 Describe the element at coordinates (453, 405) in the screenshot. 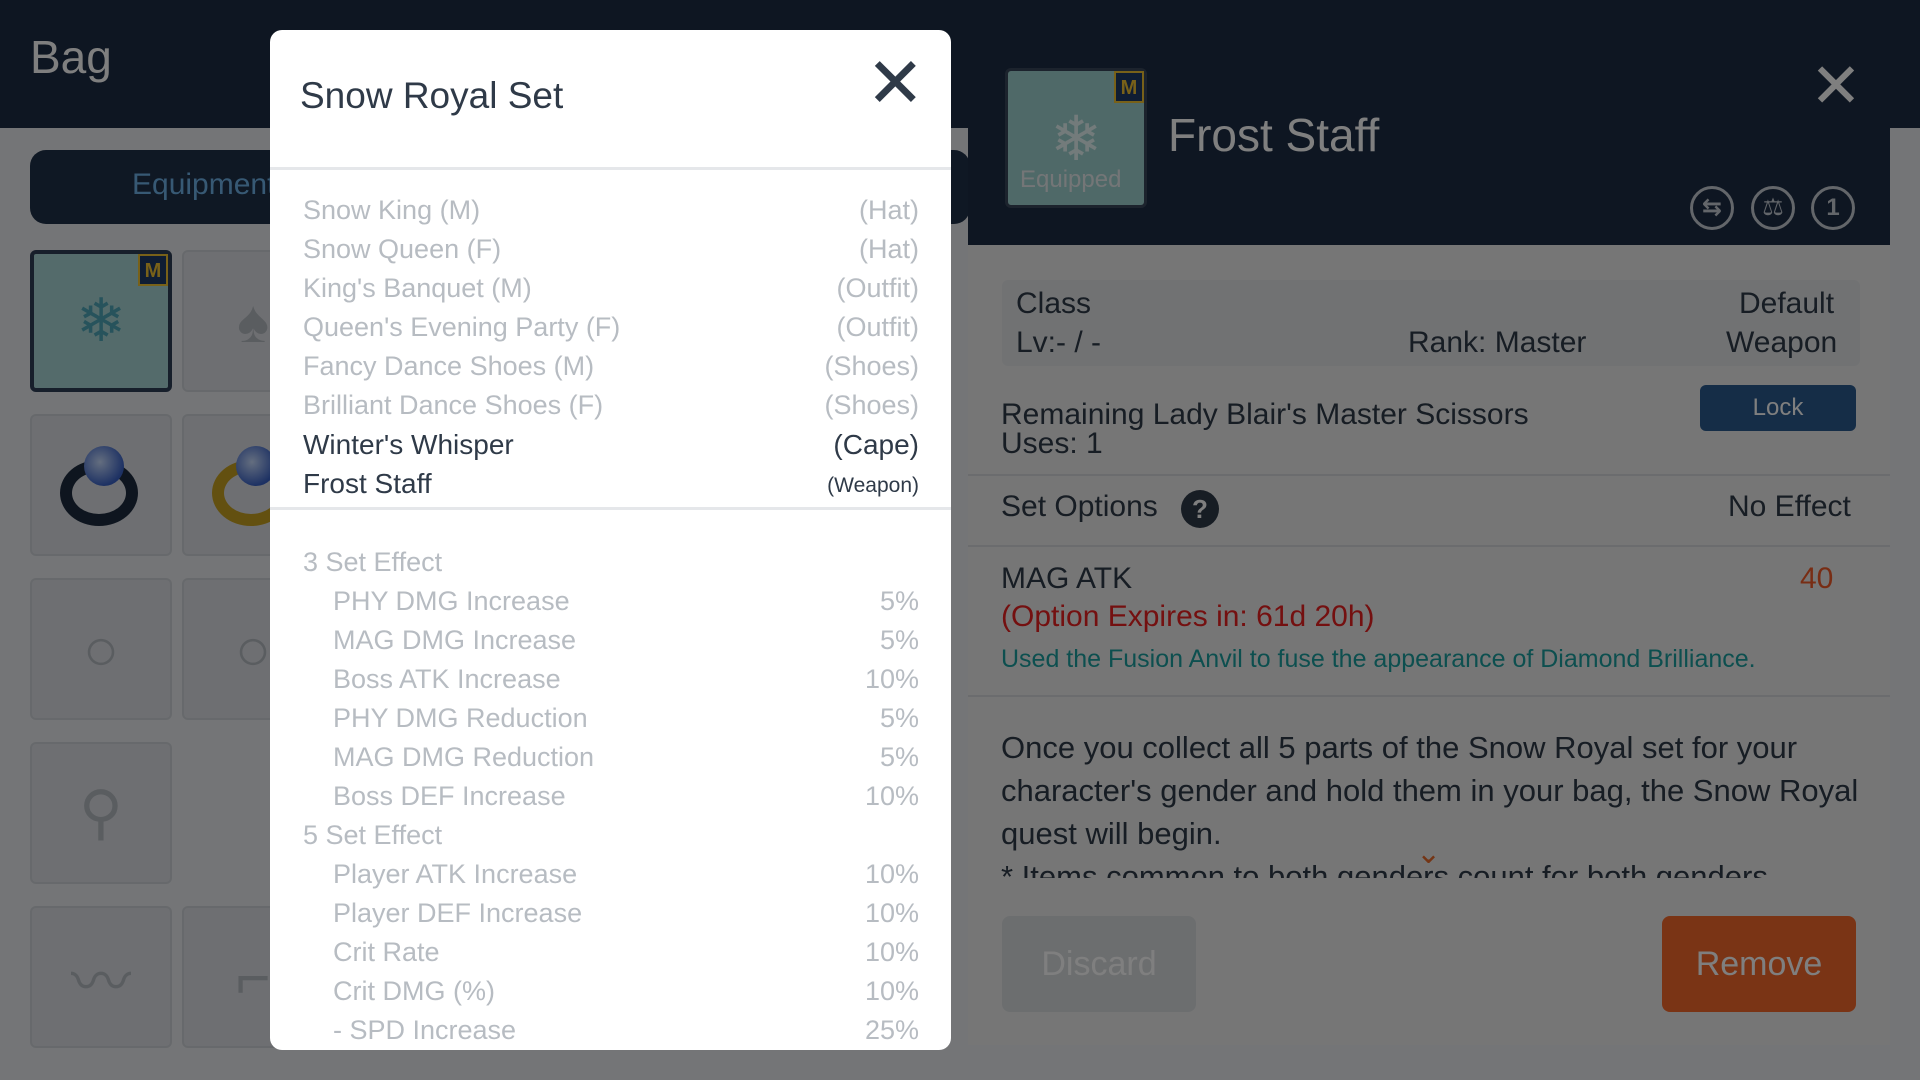

I see `set-item-name: Brilliant Dance Shoes (F)` at that location.